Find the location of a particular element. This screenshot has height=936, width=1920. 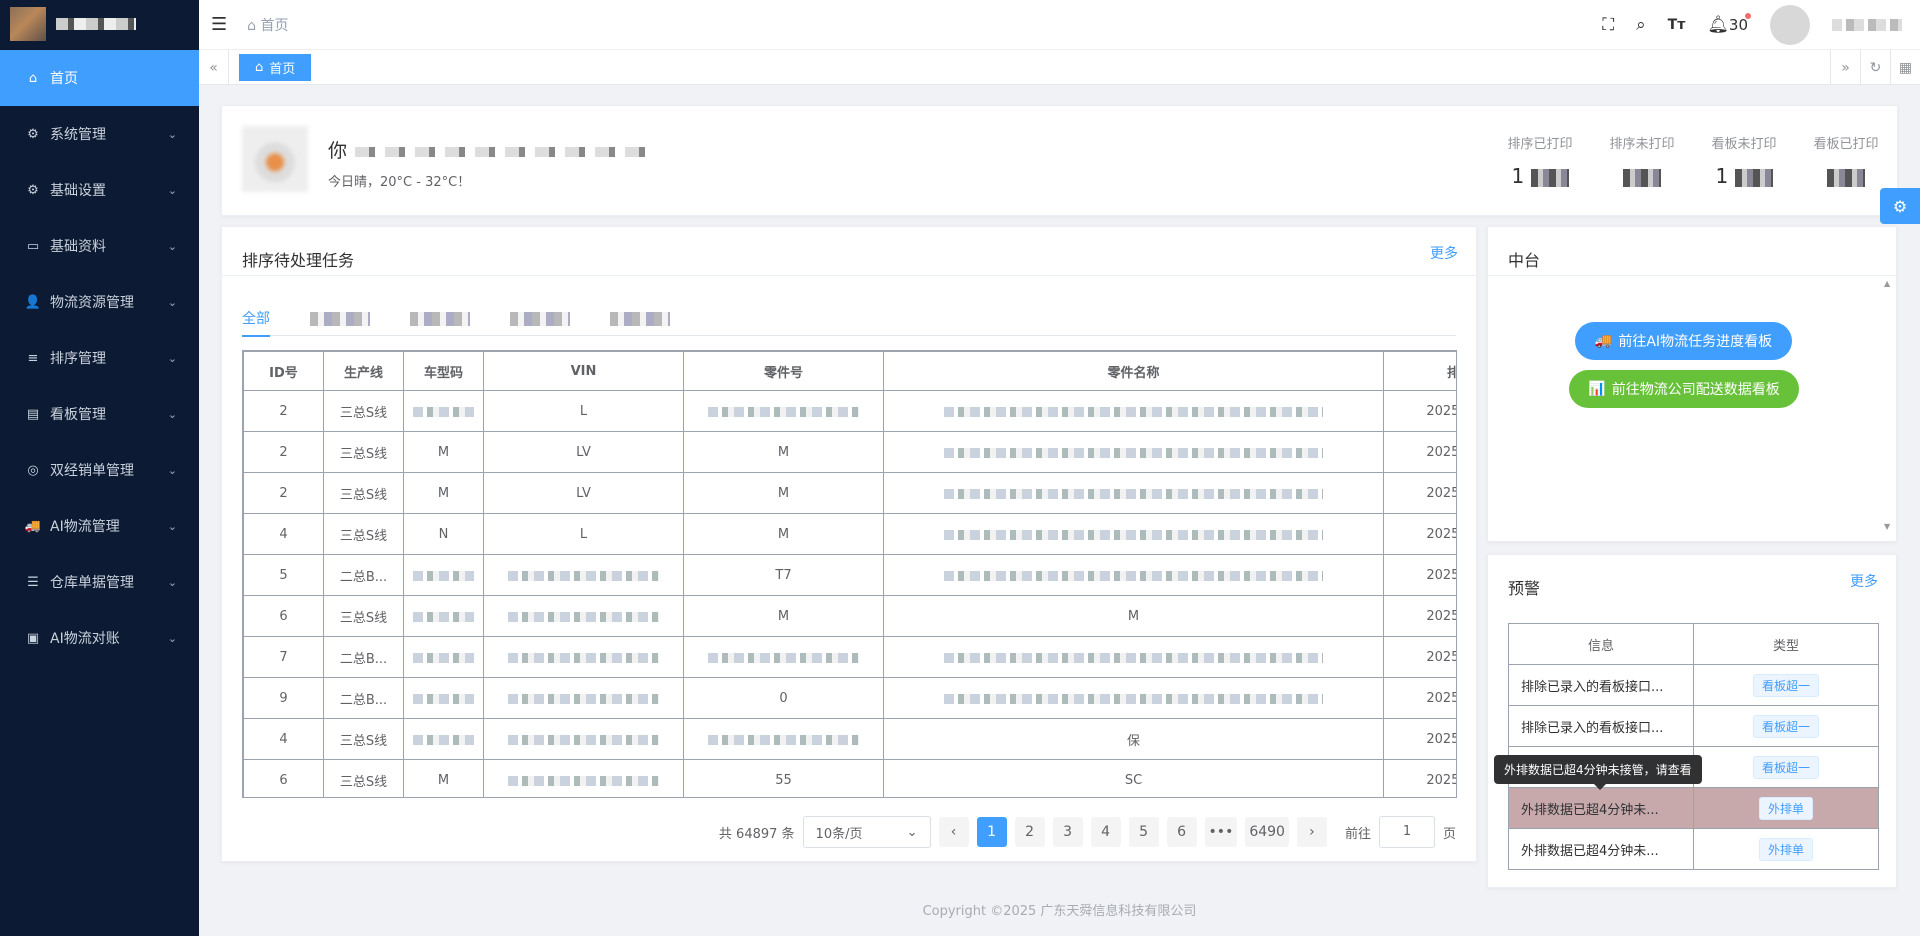

table-row: 9二总B... 0 2025-10 is located at coordinates (849, 698).